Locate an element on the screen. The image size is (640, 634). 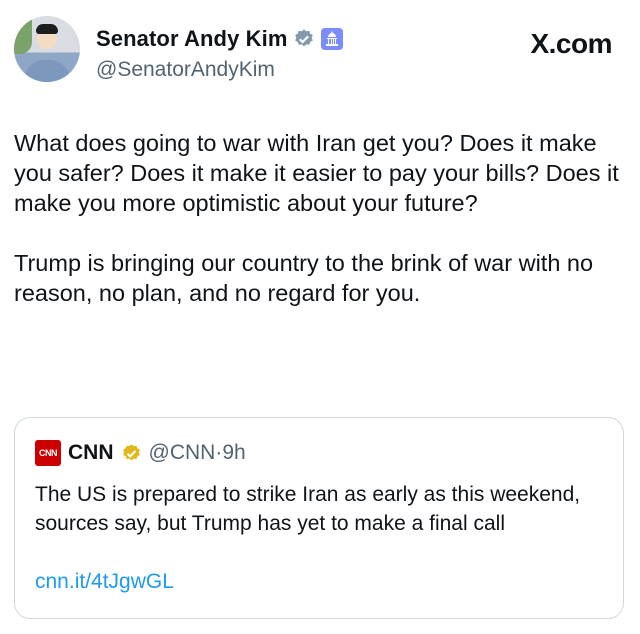
verified-government-badge-icon is located at coordinates (304, 38).